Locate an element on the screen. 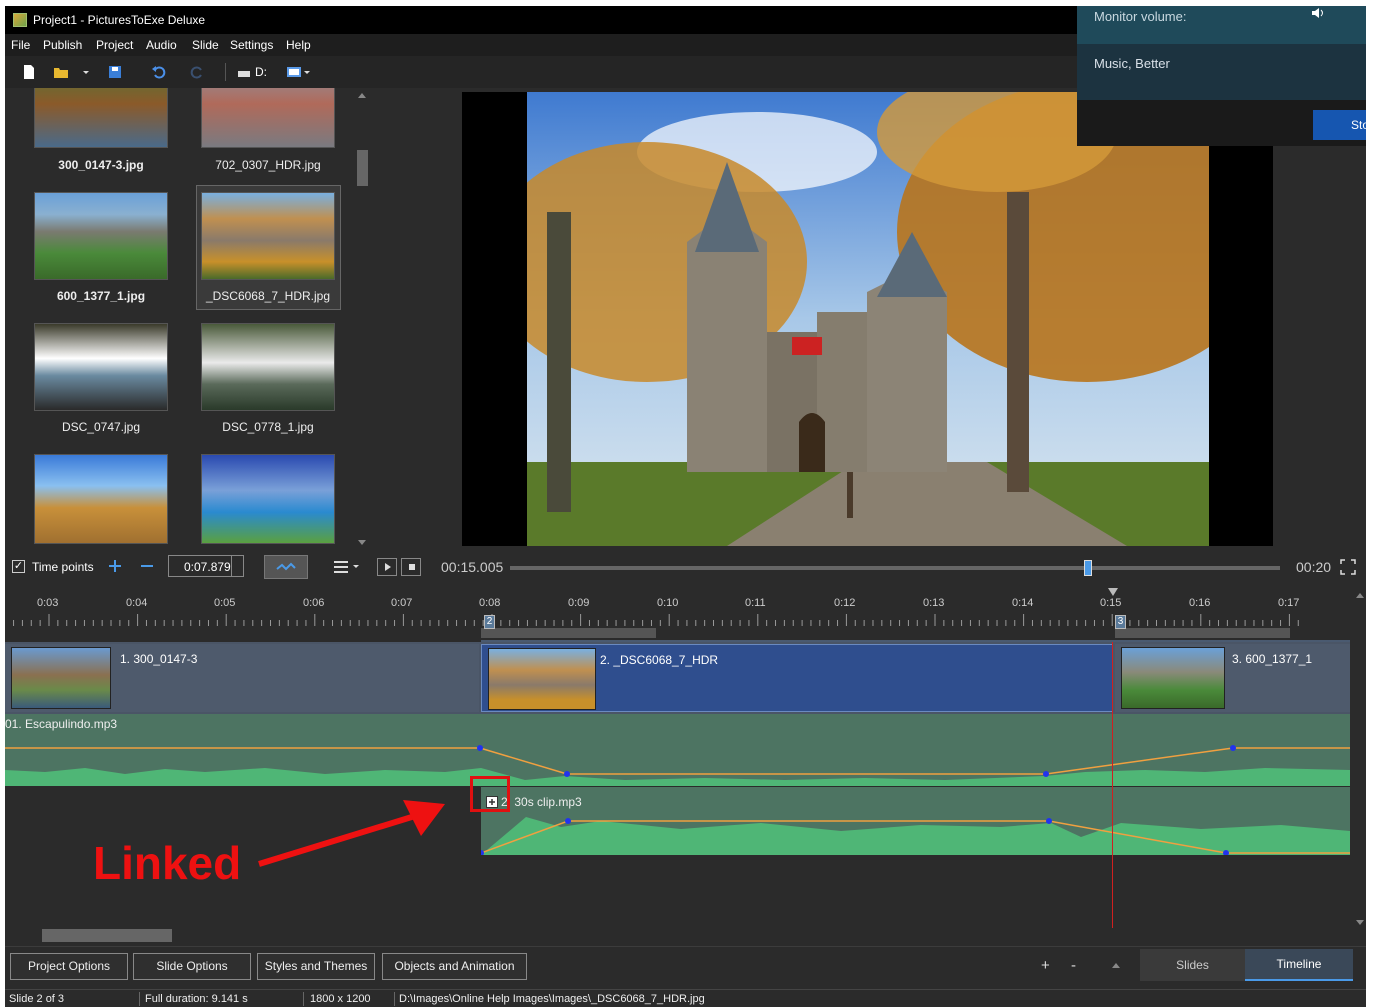 This screenshot has height=1007, width=1373. tab-slides: Slides is located at coordinates (1192, 965).